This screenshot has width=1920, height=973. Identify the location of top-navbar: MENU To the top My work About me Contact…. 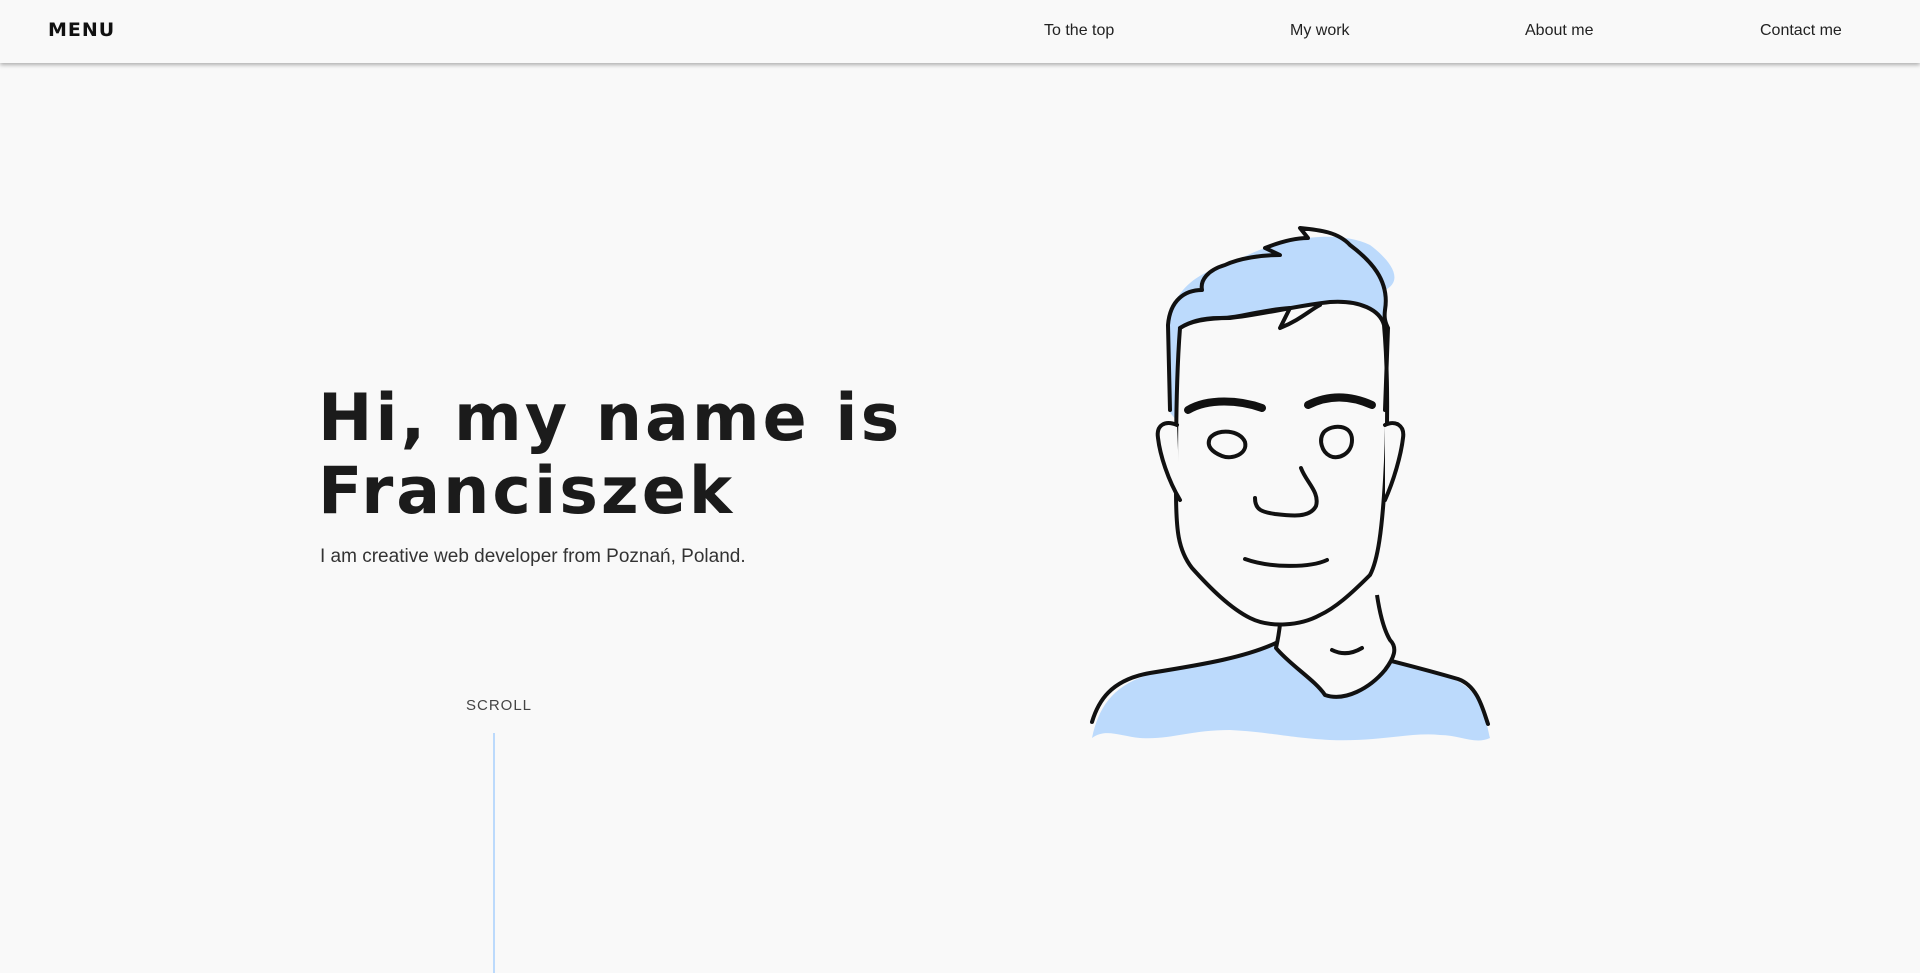
(960, 31).